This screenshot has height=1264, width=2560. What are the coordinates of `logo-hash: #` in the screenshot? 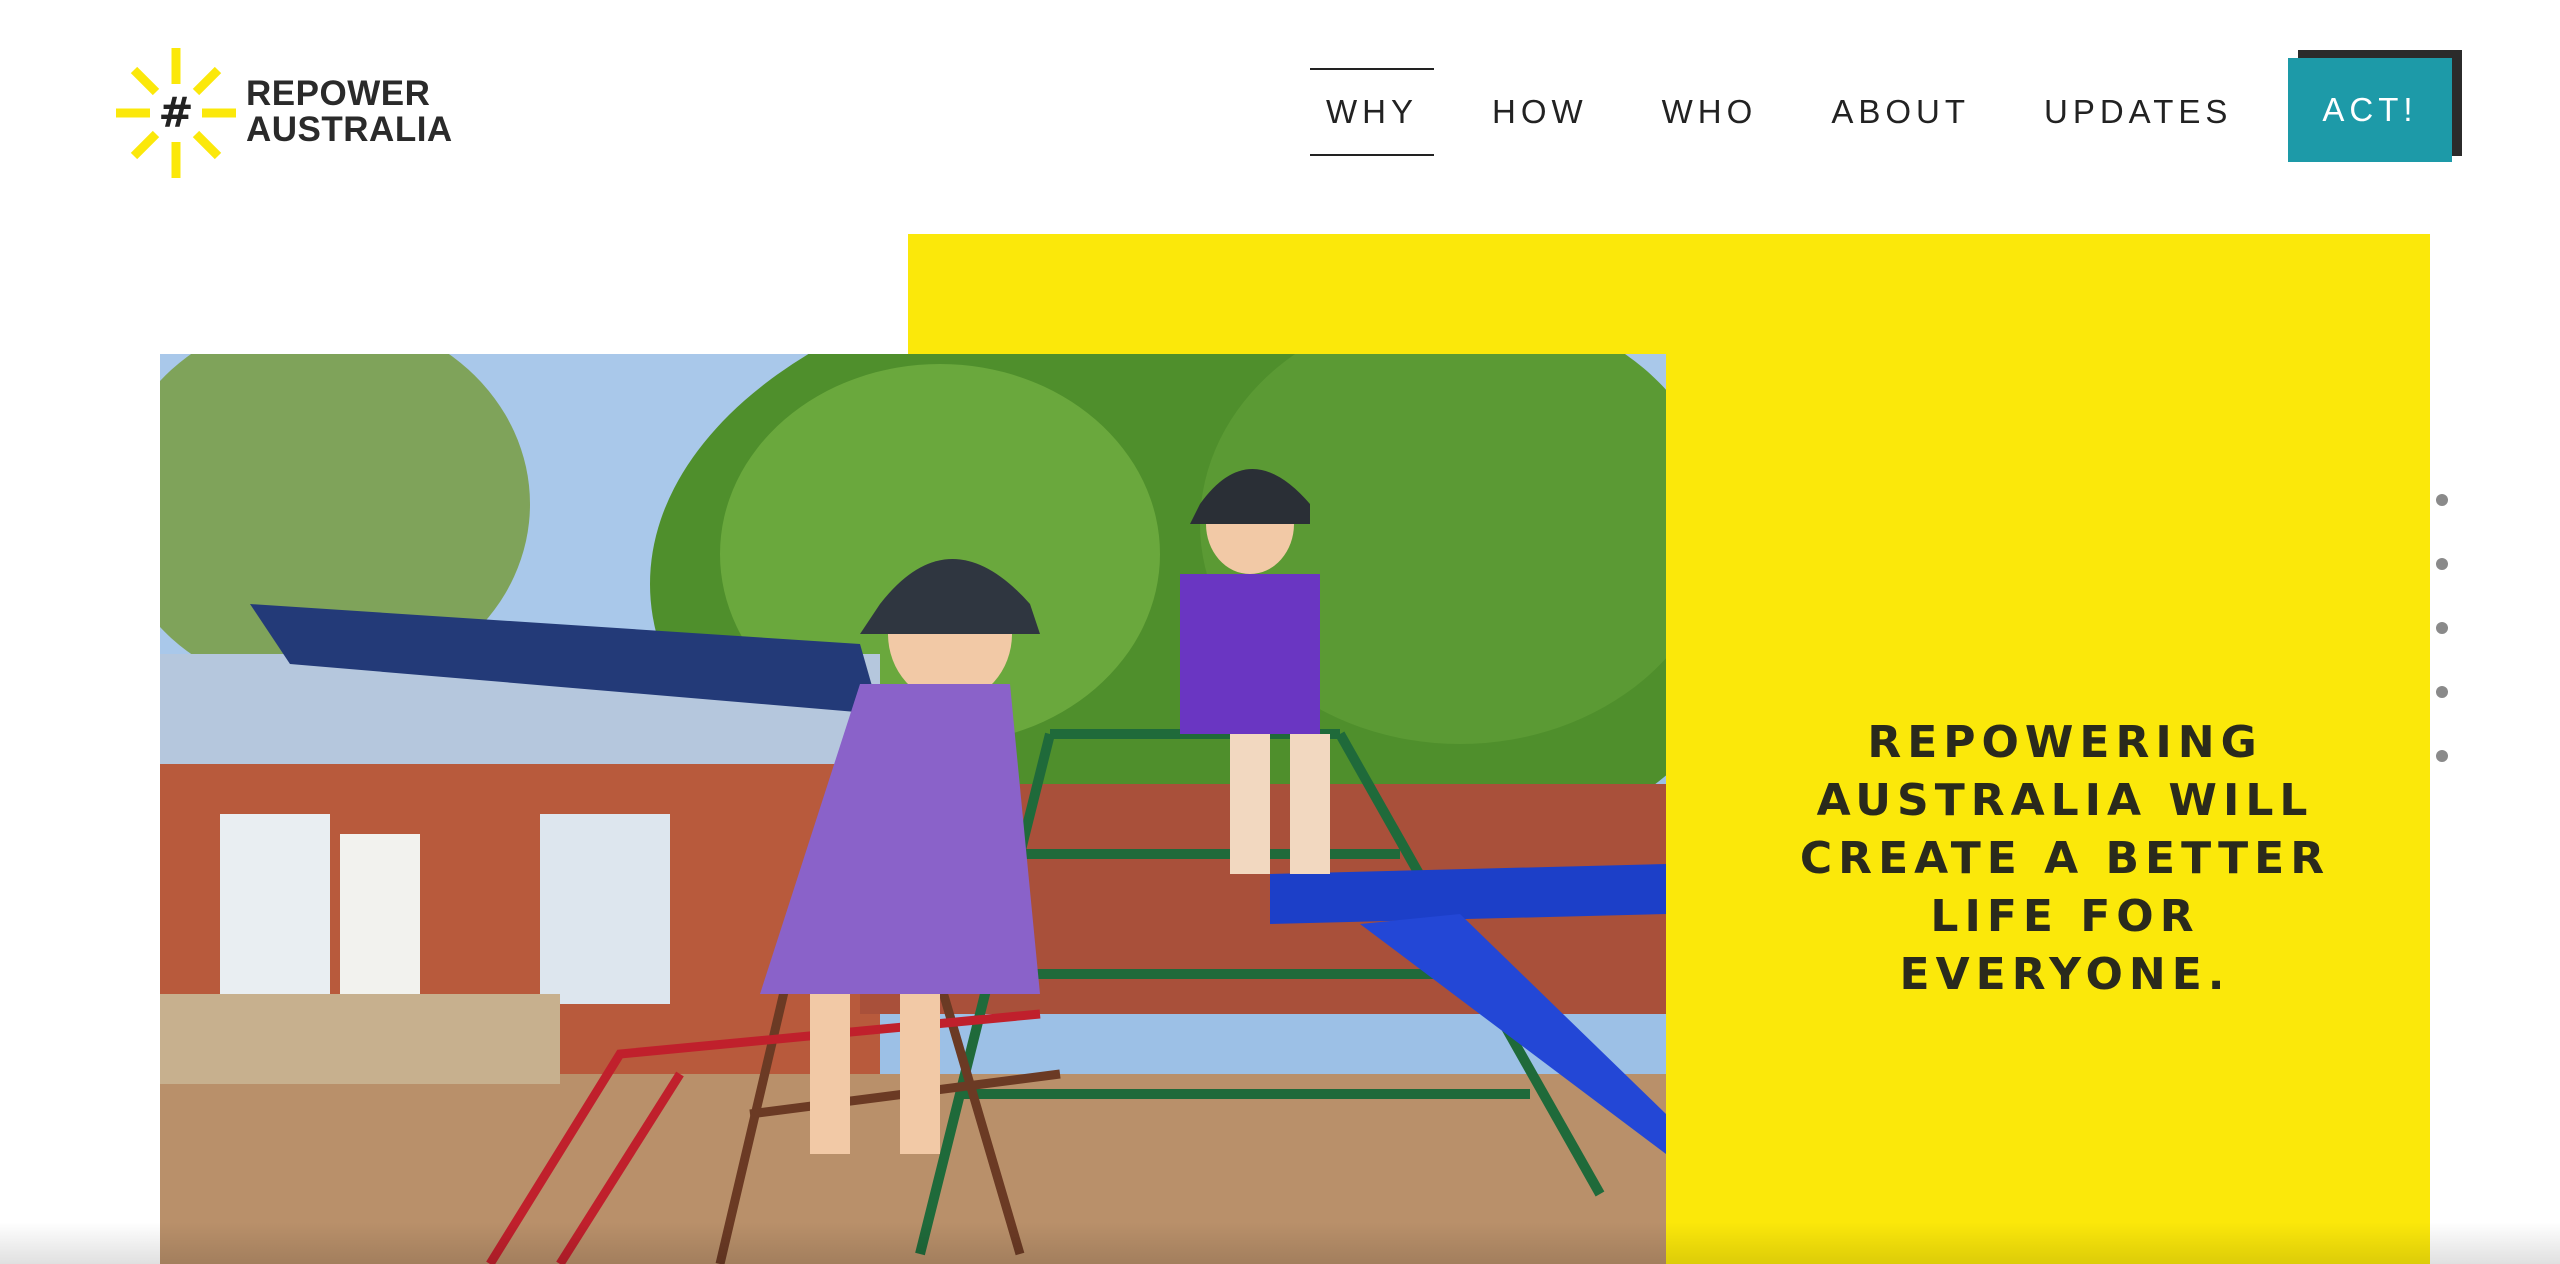 It's located at (176, 112).